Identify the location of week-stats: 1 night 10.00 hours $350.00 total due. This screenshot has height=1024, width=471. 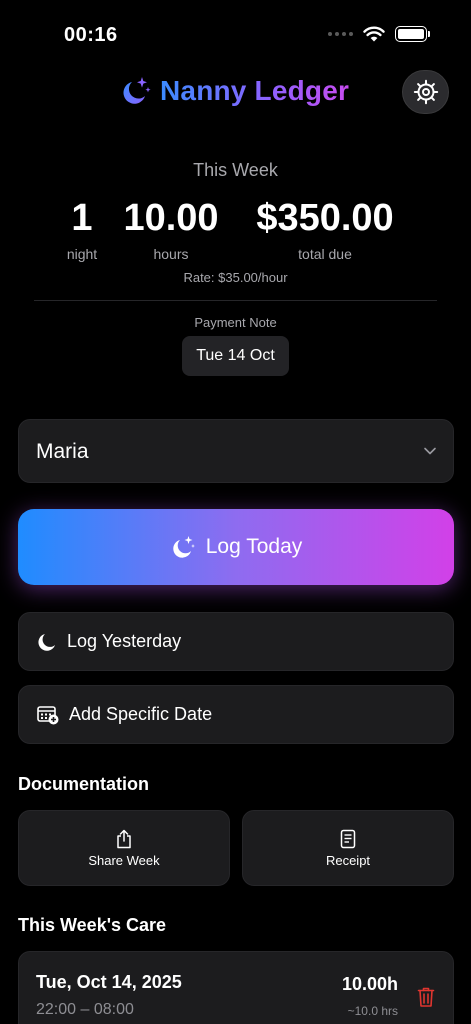
(235, 231).